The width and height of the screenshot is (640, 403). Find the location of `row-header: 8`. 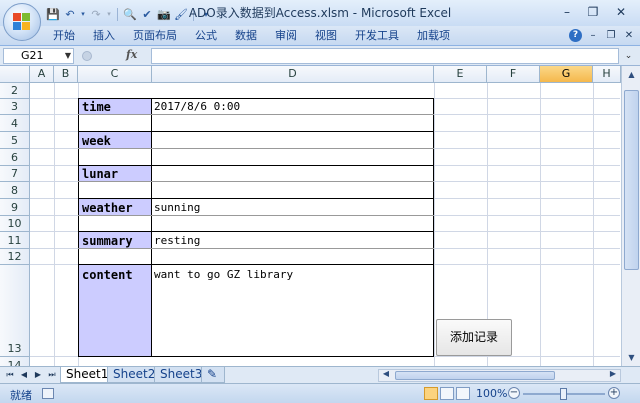

row-header: 8 is located at coordinates (15, 190).